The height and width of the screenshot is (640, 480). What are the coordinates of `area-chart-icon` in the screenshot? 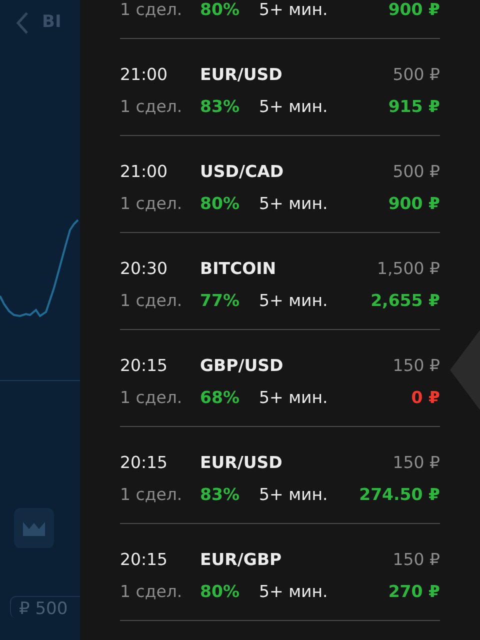 It's located at (34, 528).